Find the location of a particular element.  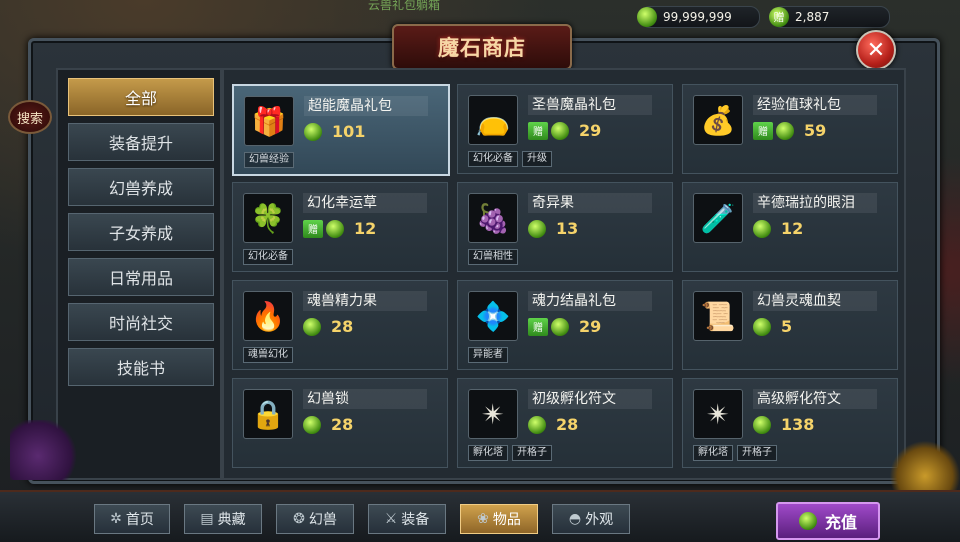

tulip-icon: ❀ is located at coordinates (483, 519).